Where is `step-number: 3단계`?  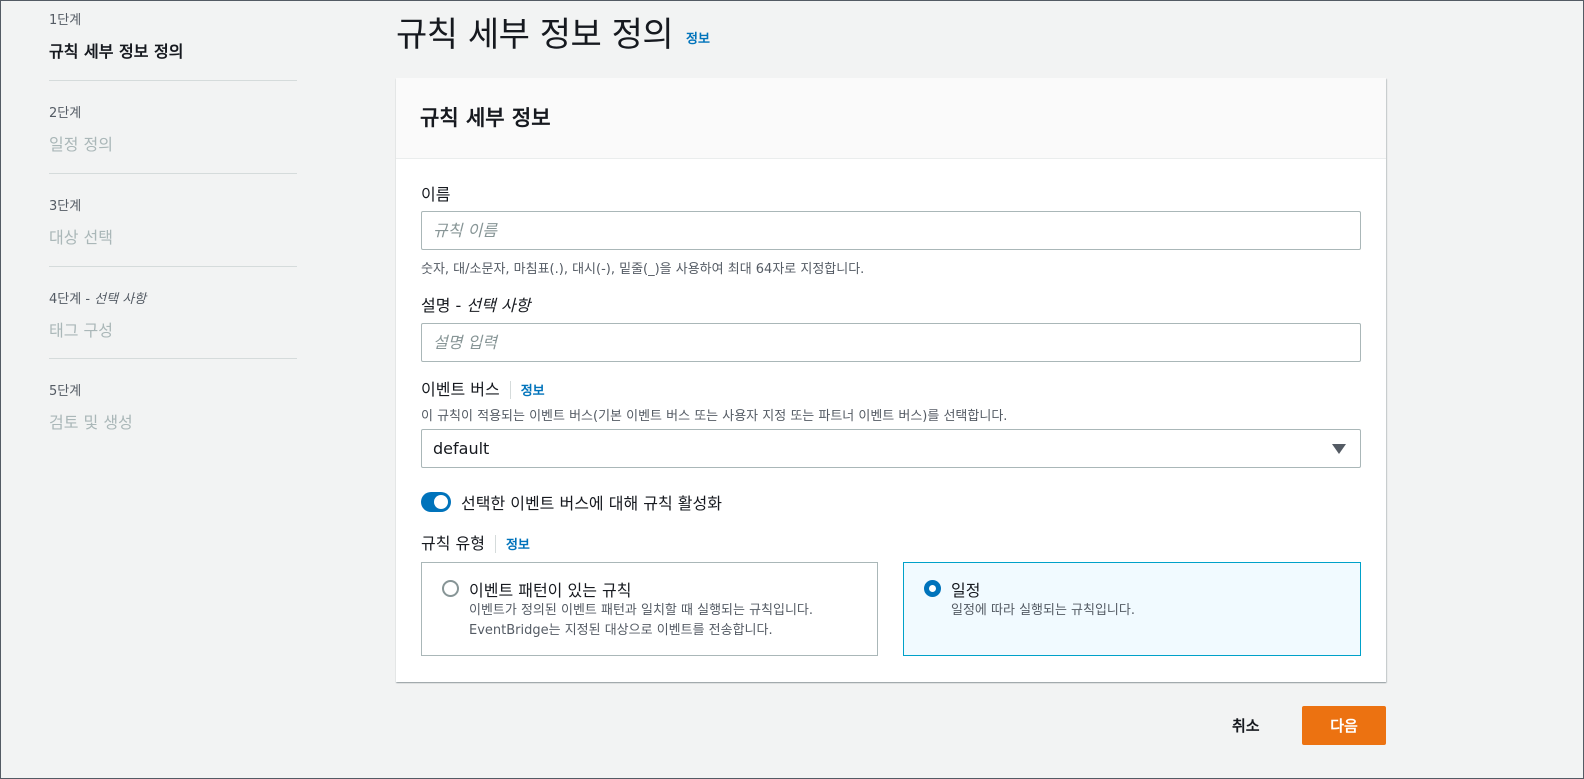
step-number: 3단계 is located at coordinates (65, 206).